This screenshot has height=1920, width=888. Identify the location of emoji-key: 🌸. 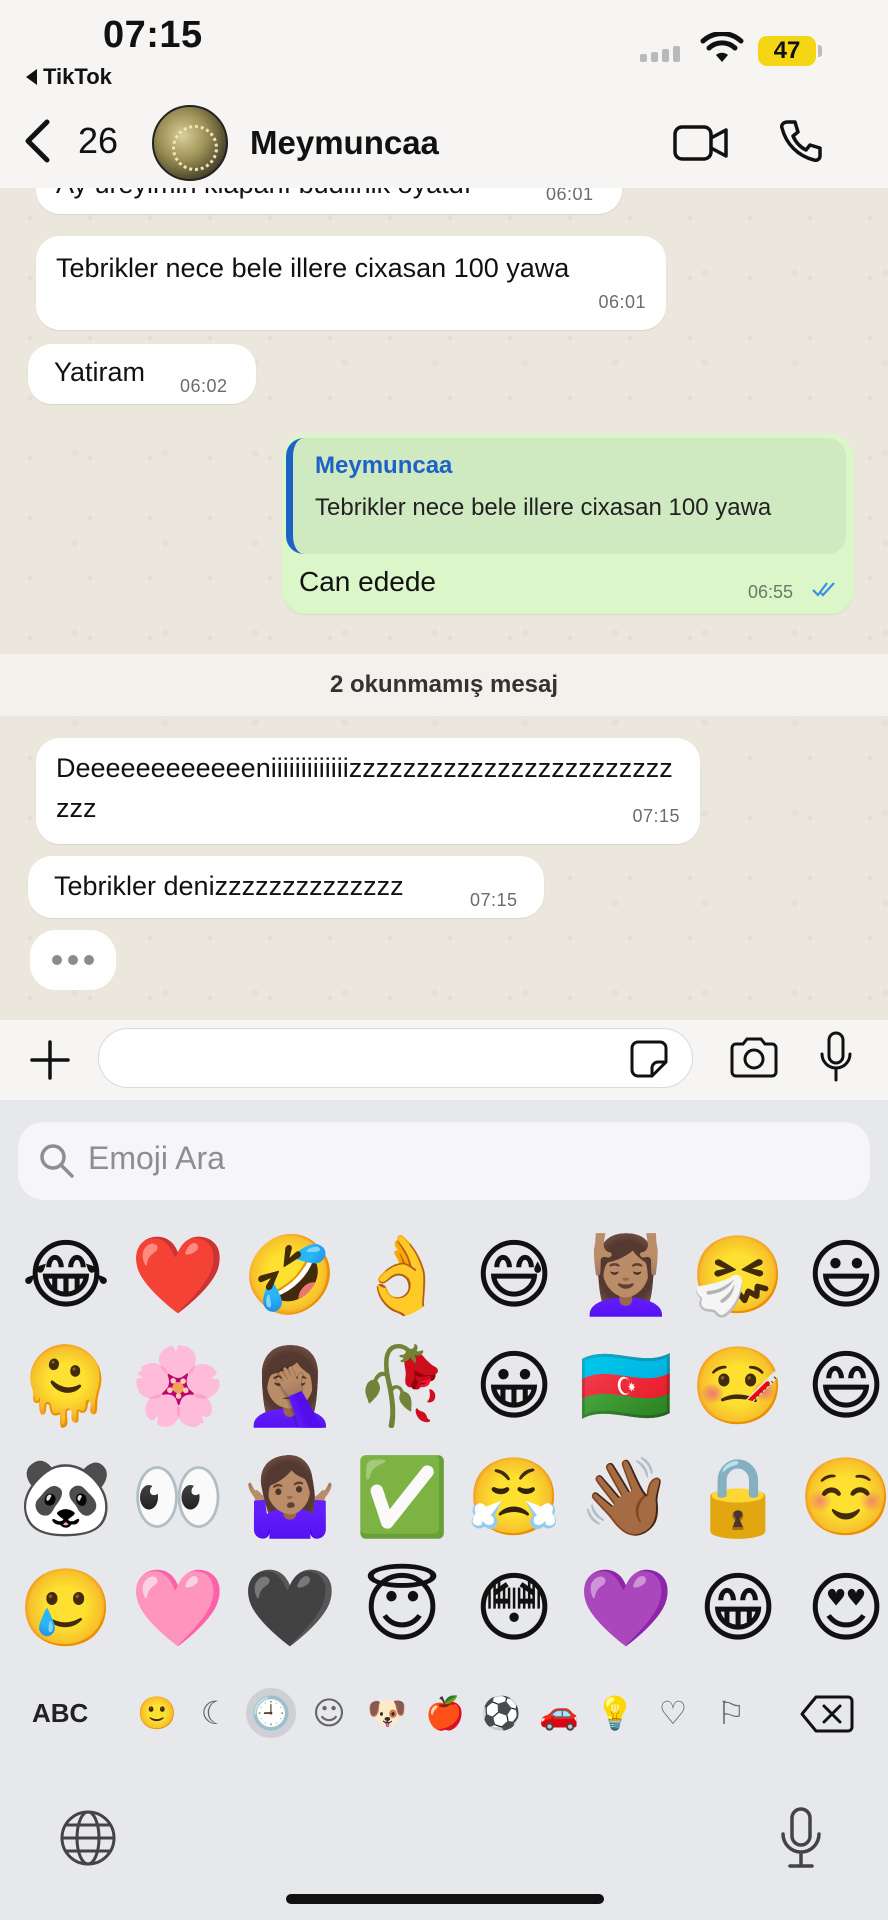
(178, 1386).